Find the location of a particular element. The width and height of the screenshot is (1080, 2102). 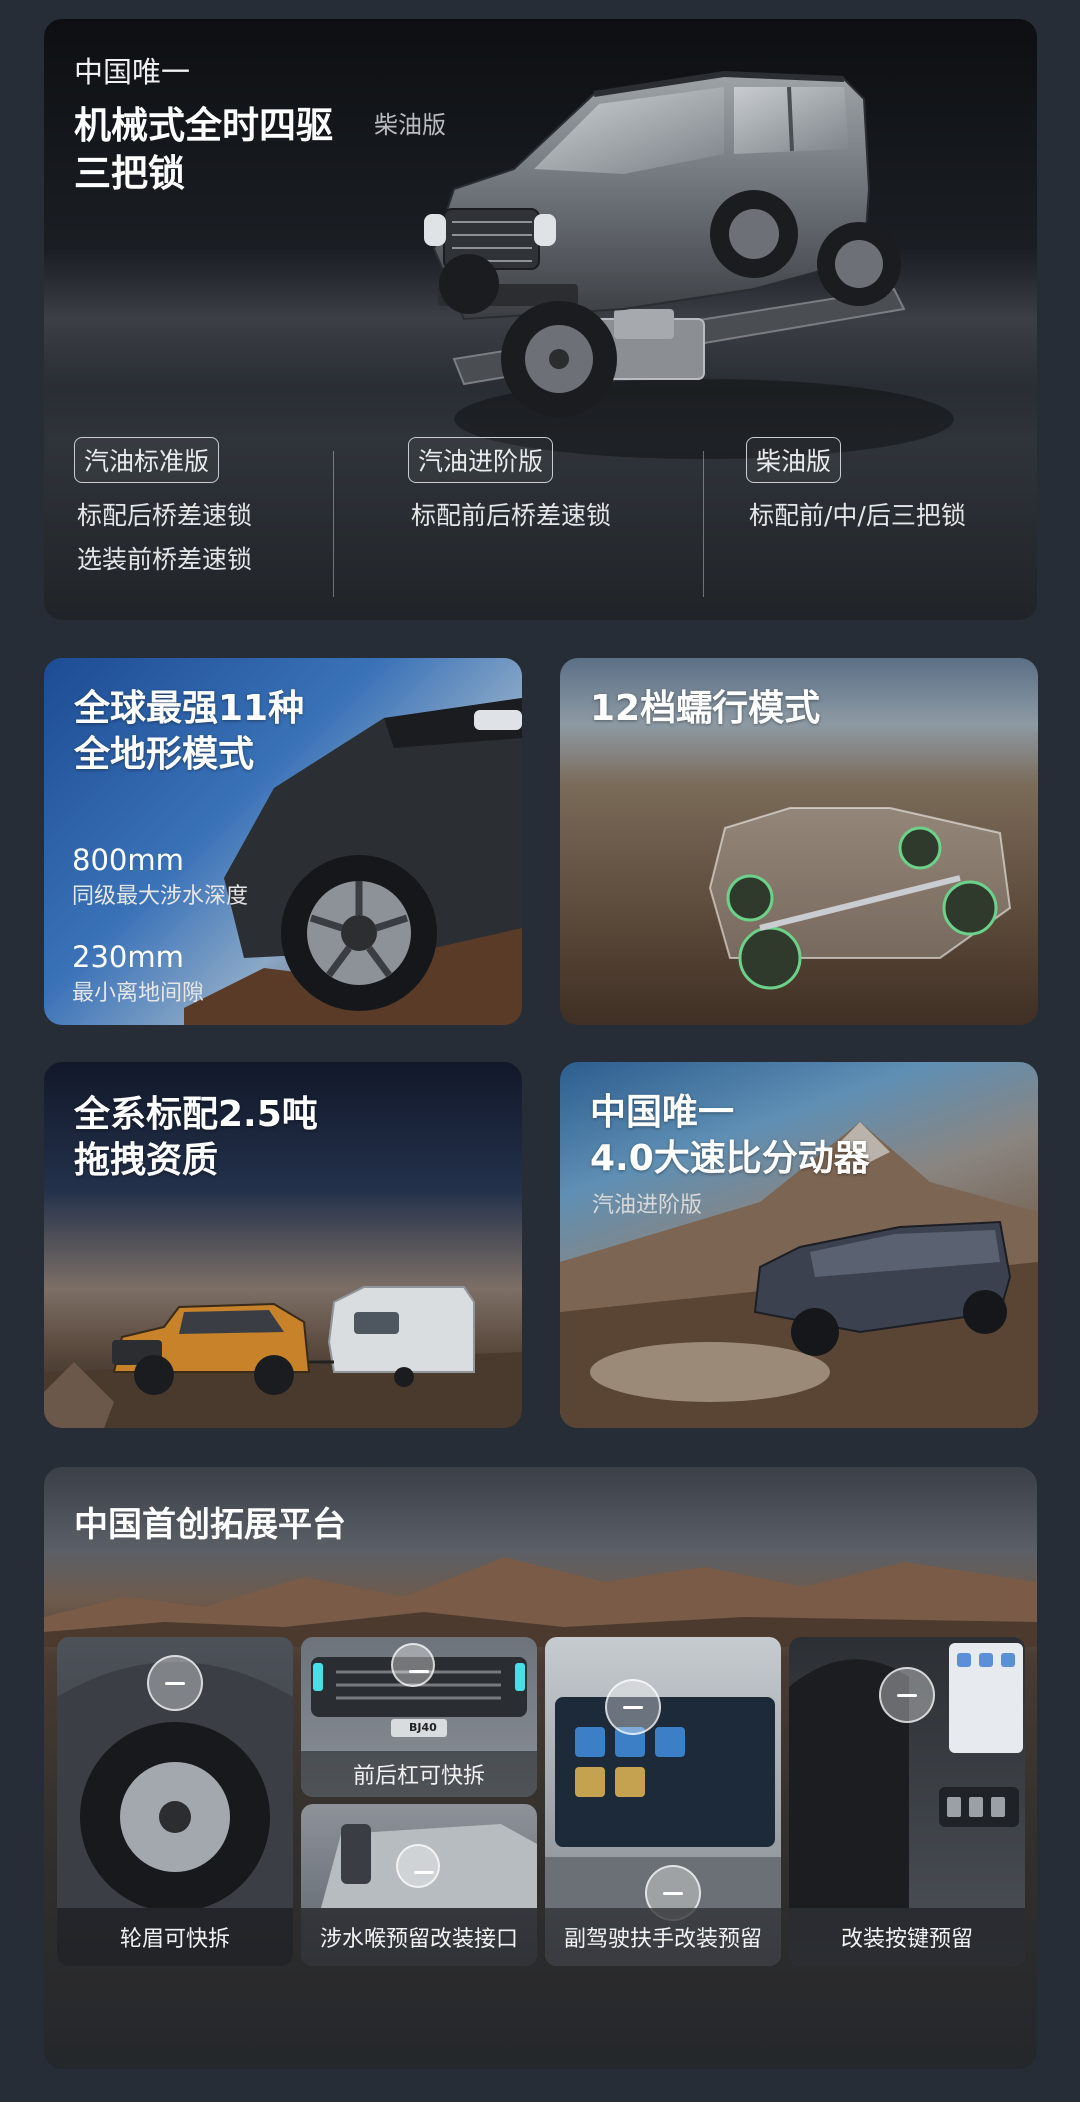

panel-bumper: BJ40 前后杠可快拆 is located at coordinates (419, 1717).